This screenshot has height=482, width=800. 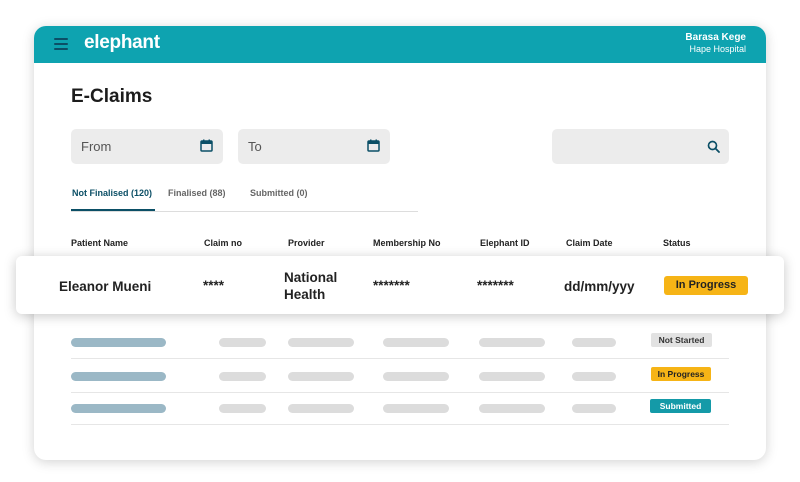 I want to click on claim-no: ****, so click(x=214, y=285).